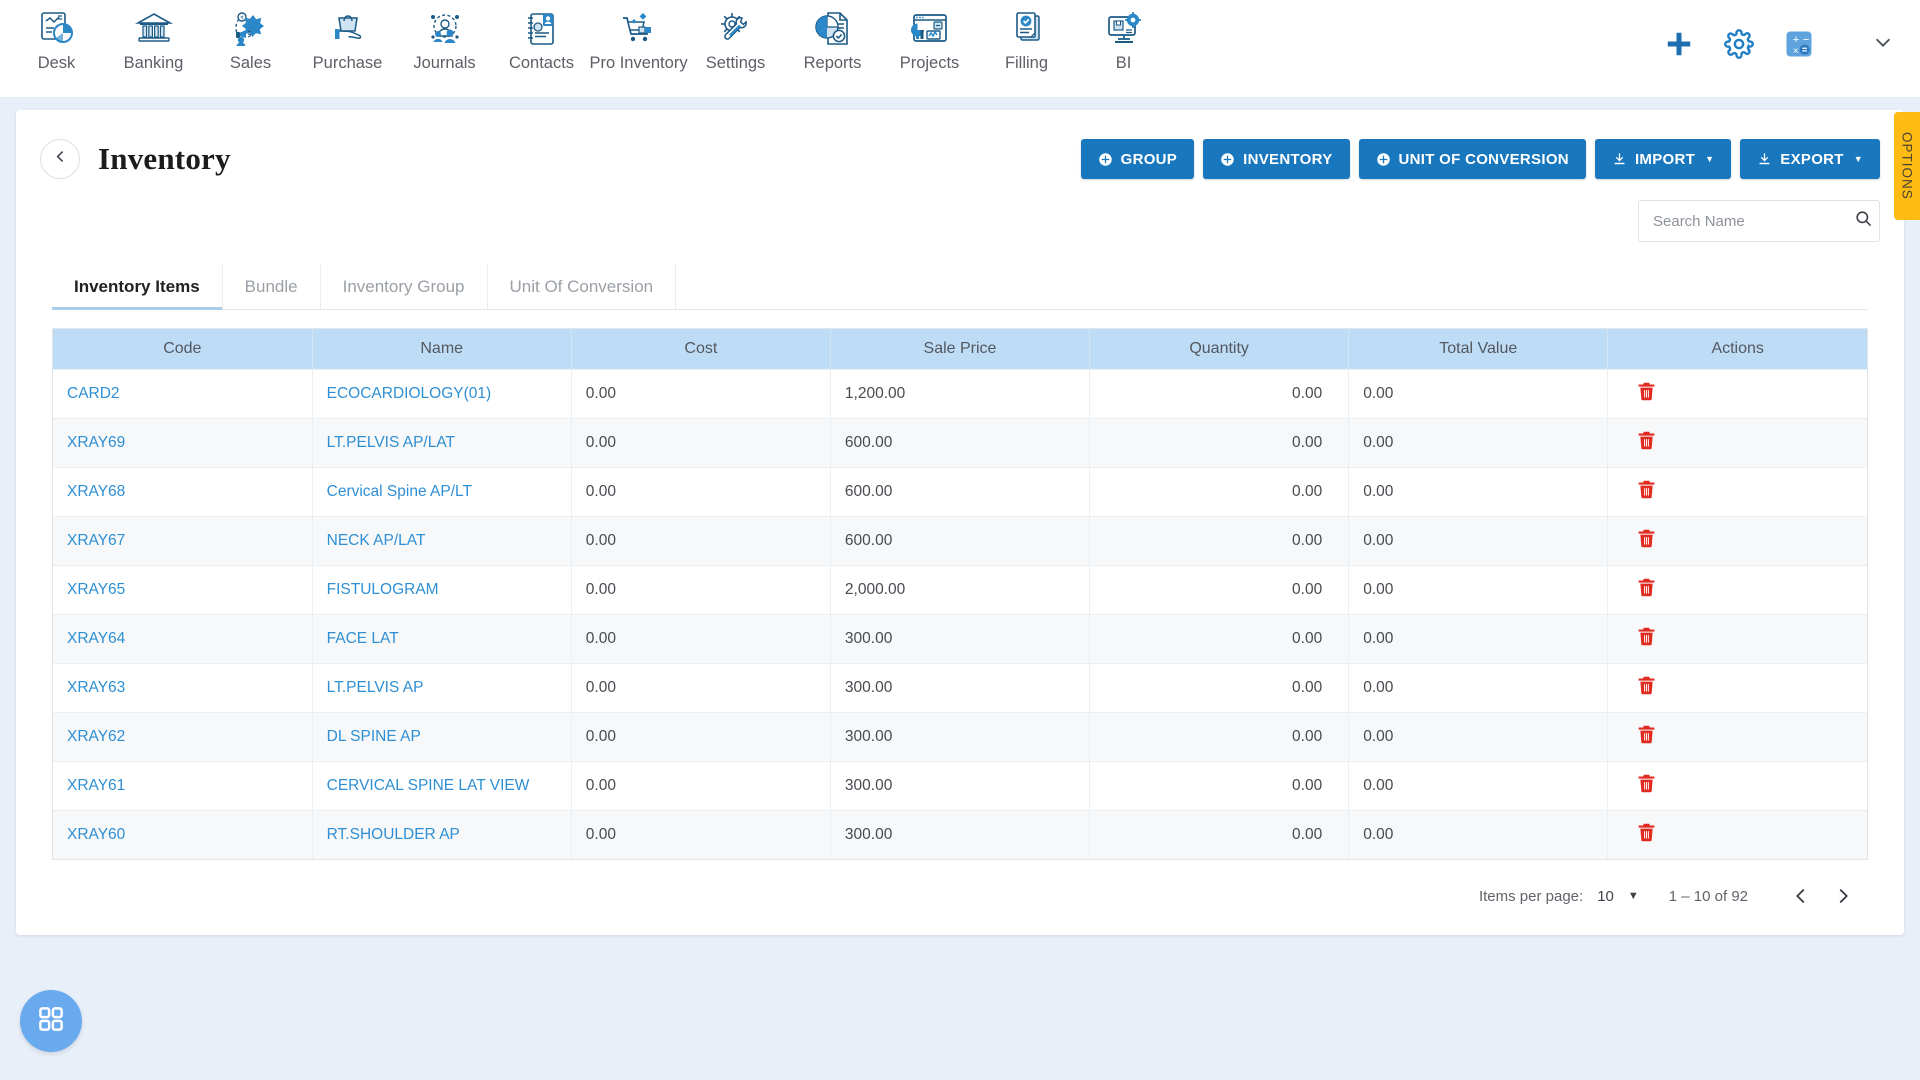  I want to click on code-link: XRAY62, so click(96, 736).